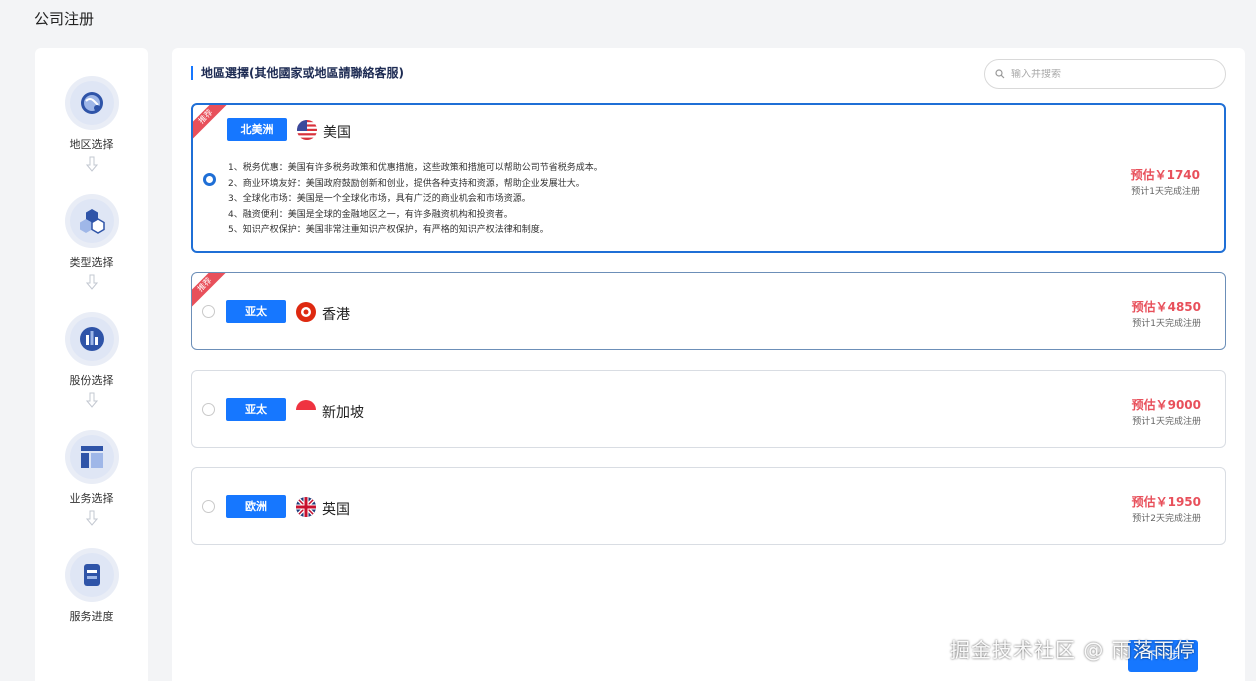 Image resolution: width=1256 pixels, height=681 pixels. What do you see at coordinates (1166, 307) in the screenshot?
I see `price-estimate: 预估￥4850` at bounding box center [1166, 307].